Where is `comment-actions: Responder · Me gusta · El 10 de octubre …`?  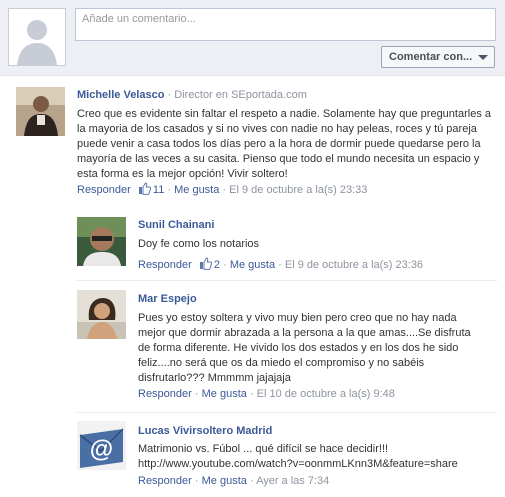 comment-actions: Responder · Me gusta · El 10 de octubre … is located at coordinates (266, 394).